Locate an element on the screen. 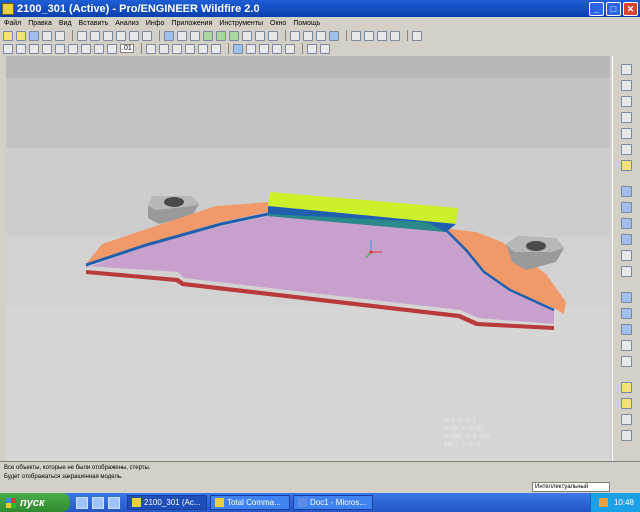  offset-wall-tool-icon is located at coordinates (626, 271).